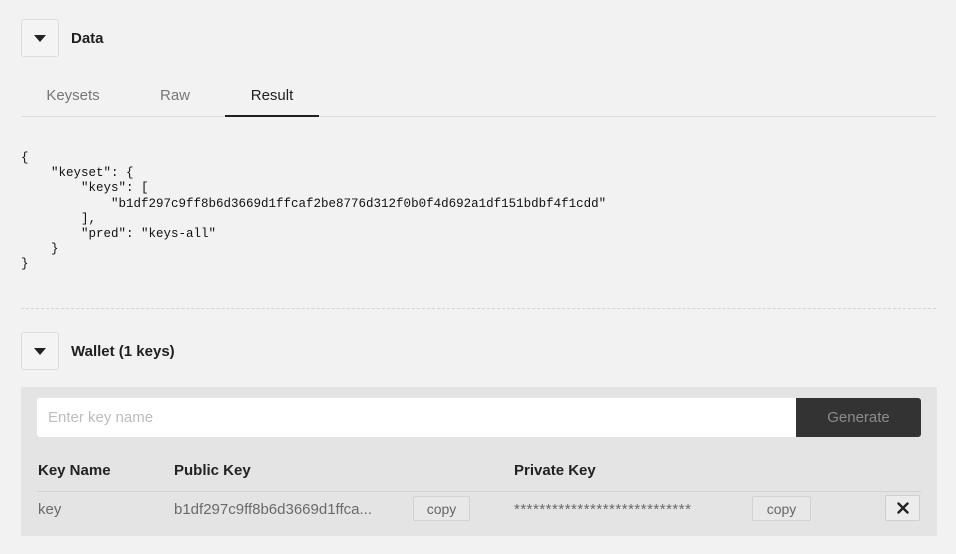 Image resolution: width=956 pixels, height=554 pixels. What do you see at coordinates (73, 97) in the screenshot?
I see `tab-keysets: Keysets` at bounding box center [73, 97].